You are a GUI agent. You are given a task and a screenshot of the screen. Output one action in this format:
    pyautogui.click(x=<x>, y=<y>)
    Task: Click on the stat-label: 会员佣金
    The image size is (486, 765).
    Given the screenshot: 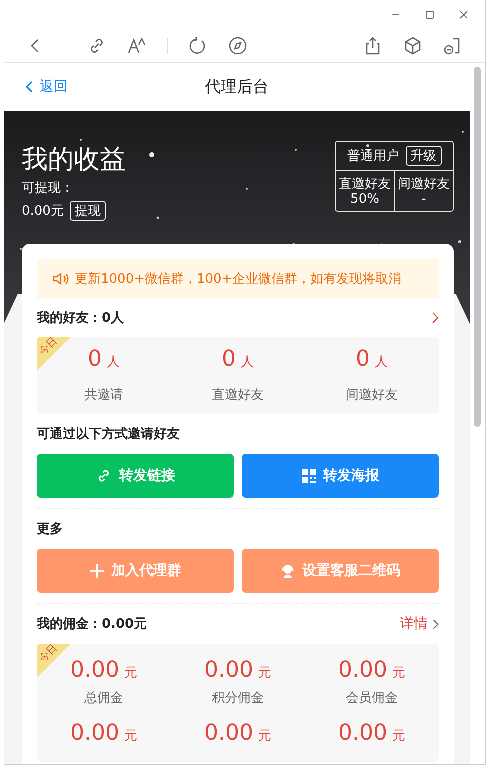 What is the action you would take?
    pyautogui.click(x=372, y=699)
    